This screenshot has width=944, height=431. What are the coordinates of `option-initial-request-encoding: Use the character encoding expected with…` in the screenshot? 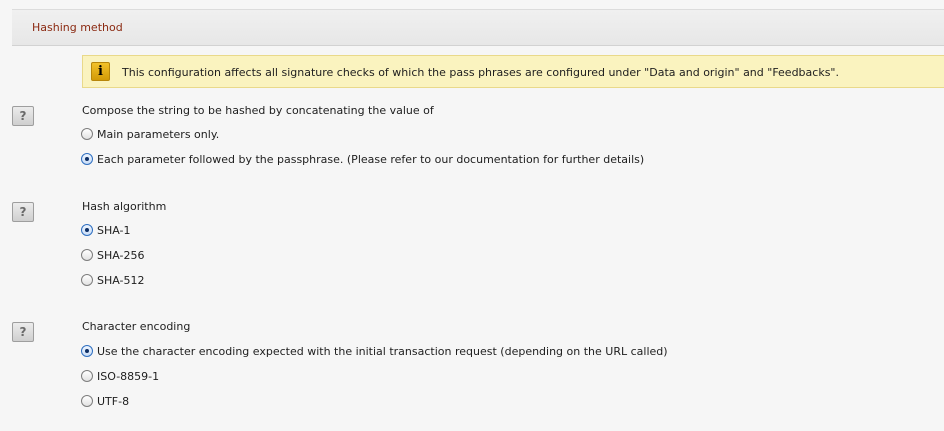 It's located at (374, 351).